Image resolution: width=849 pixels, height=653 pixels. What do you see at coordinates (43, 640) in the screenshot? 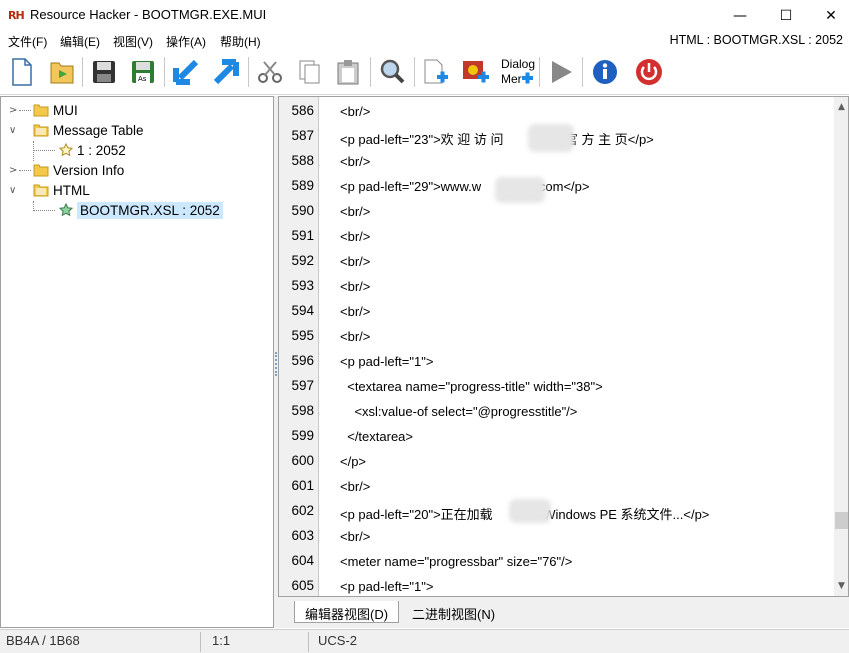
I see `status-offset: BB4A / 1B68` at bounding box center [43, 640].